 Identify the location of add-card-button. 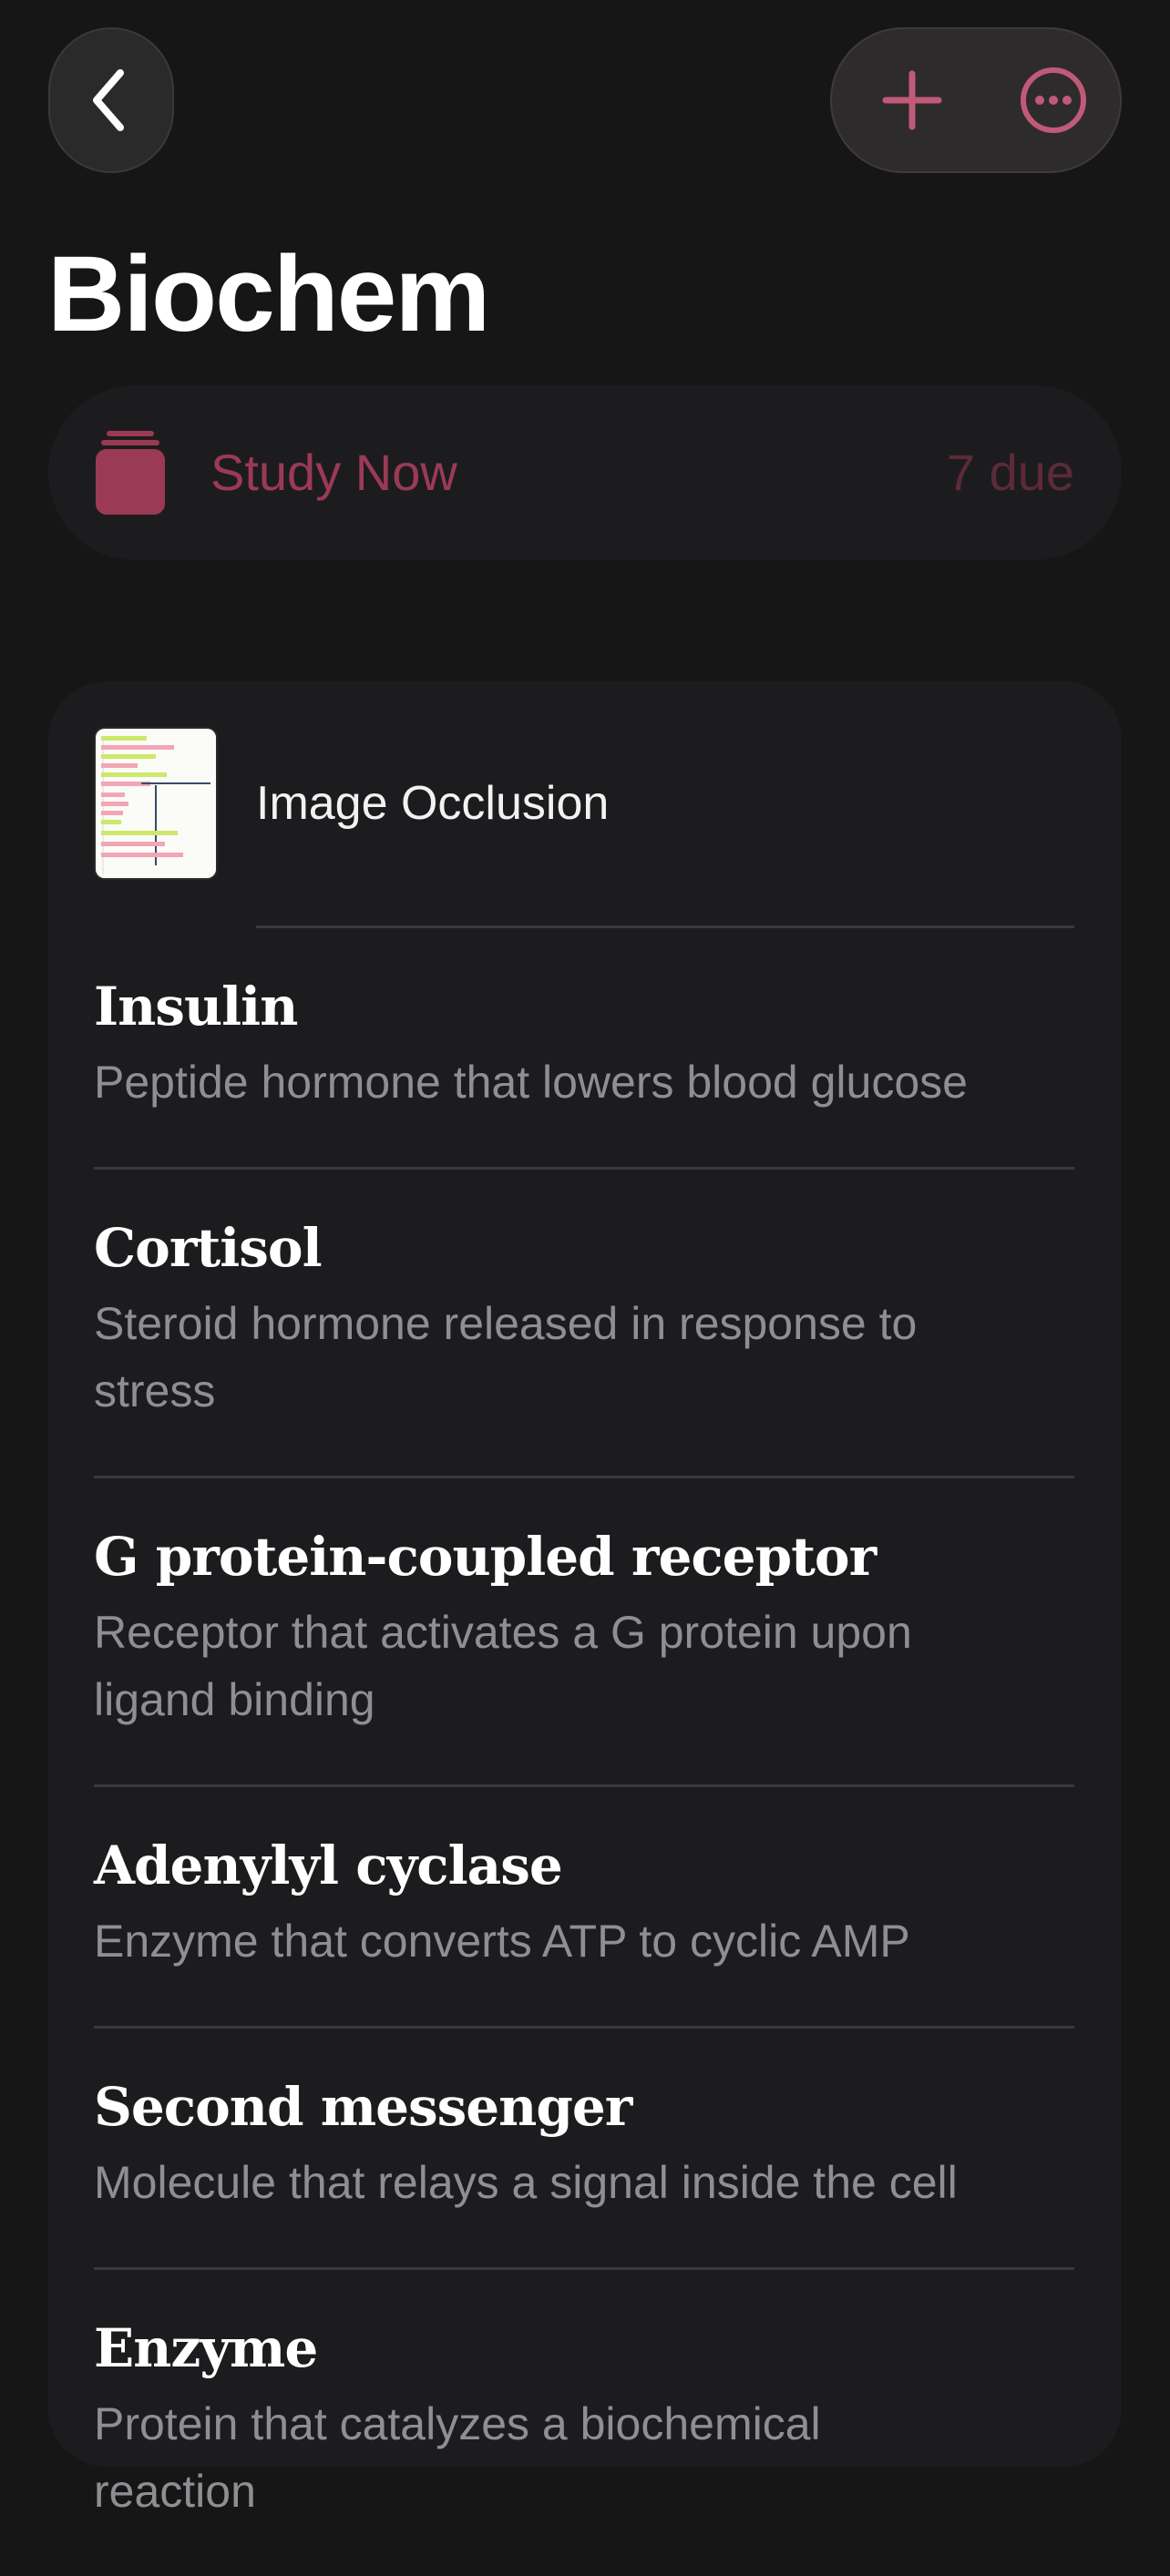
(912, 100).